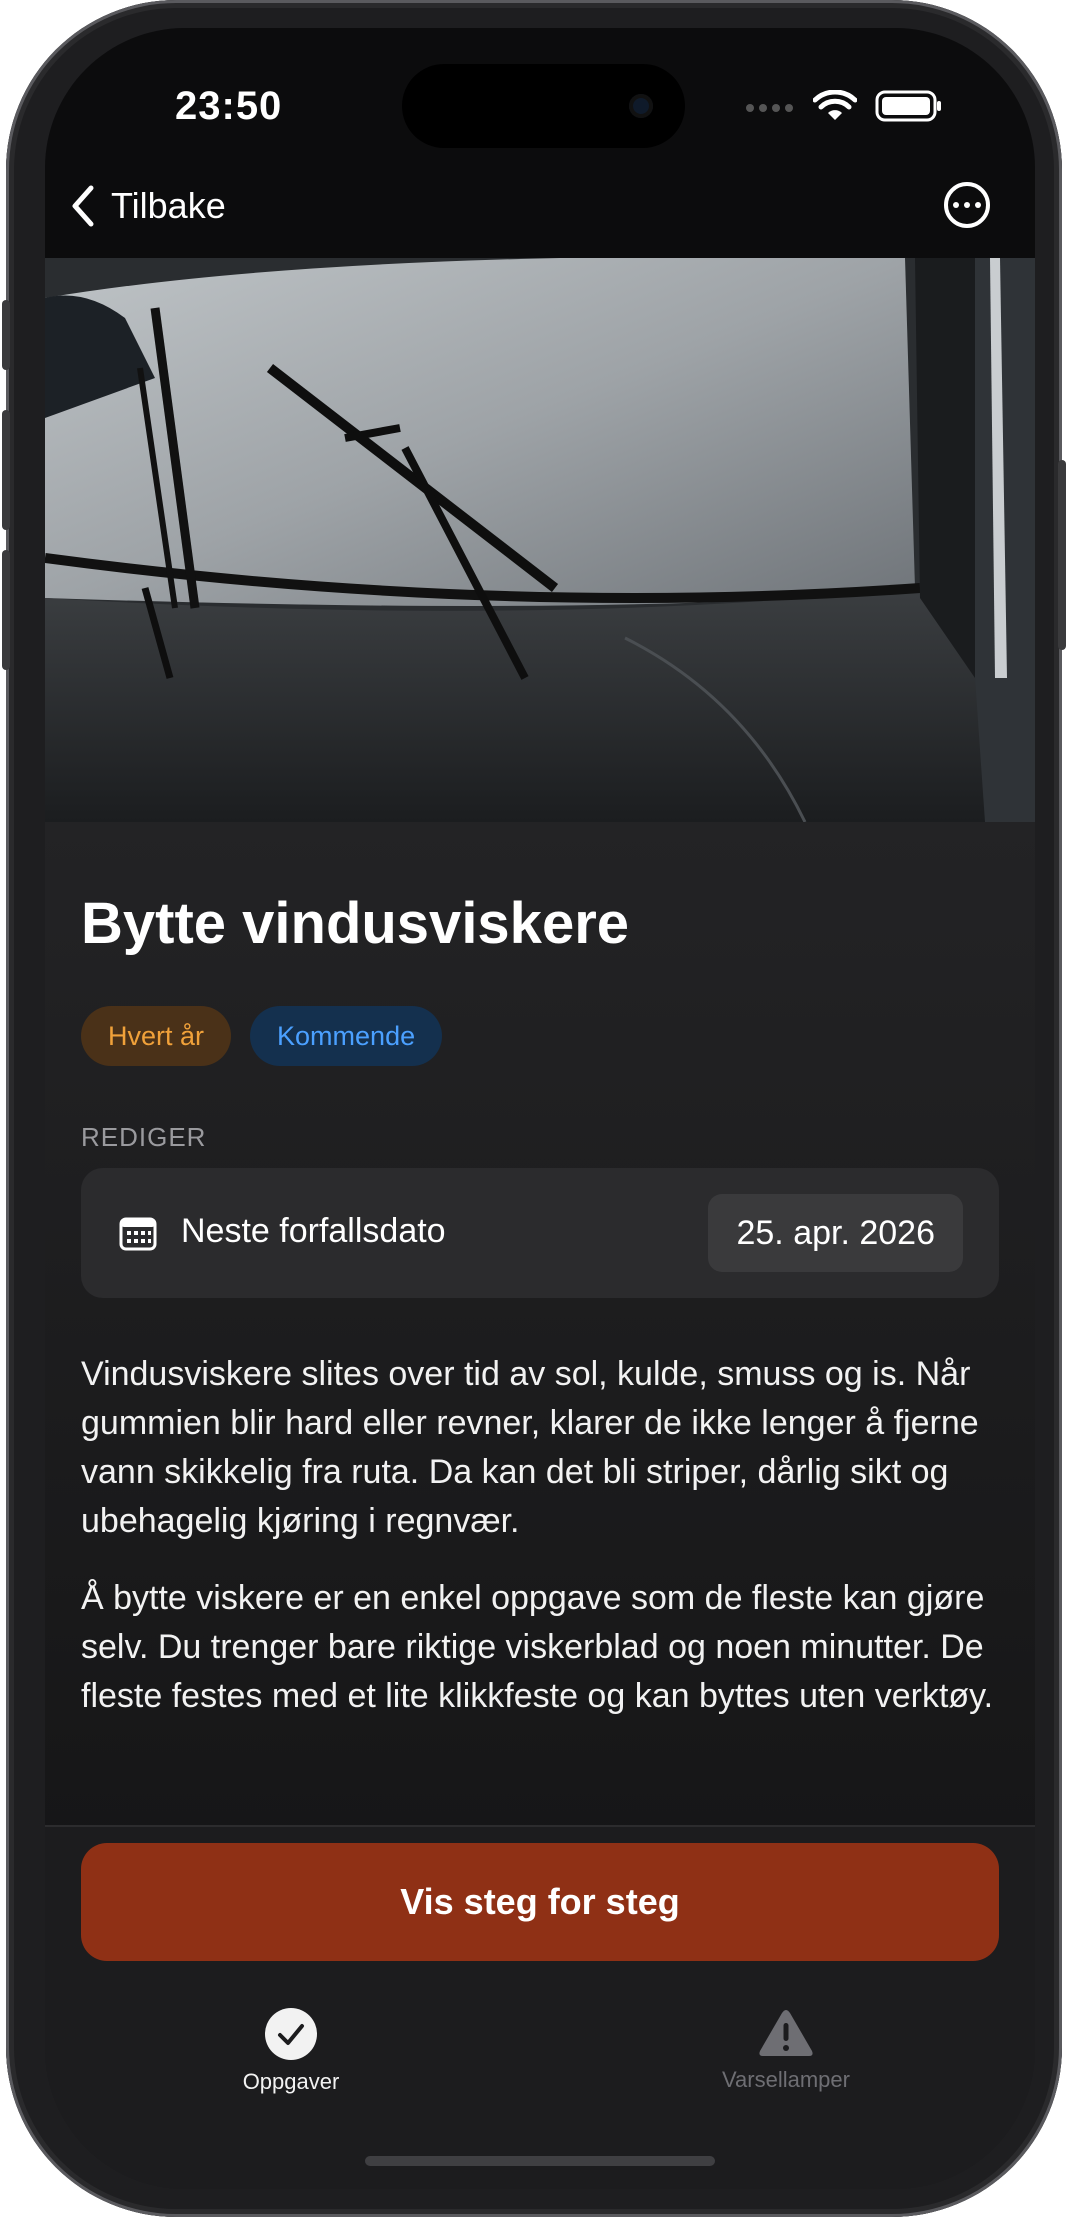 Image resolution: width=1068 pixels, height=2217 pixels. Describe the element at coordinates (786, 2033) in the screenshot. I see `warning-triangle-icon` at that location.